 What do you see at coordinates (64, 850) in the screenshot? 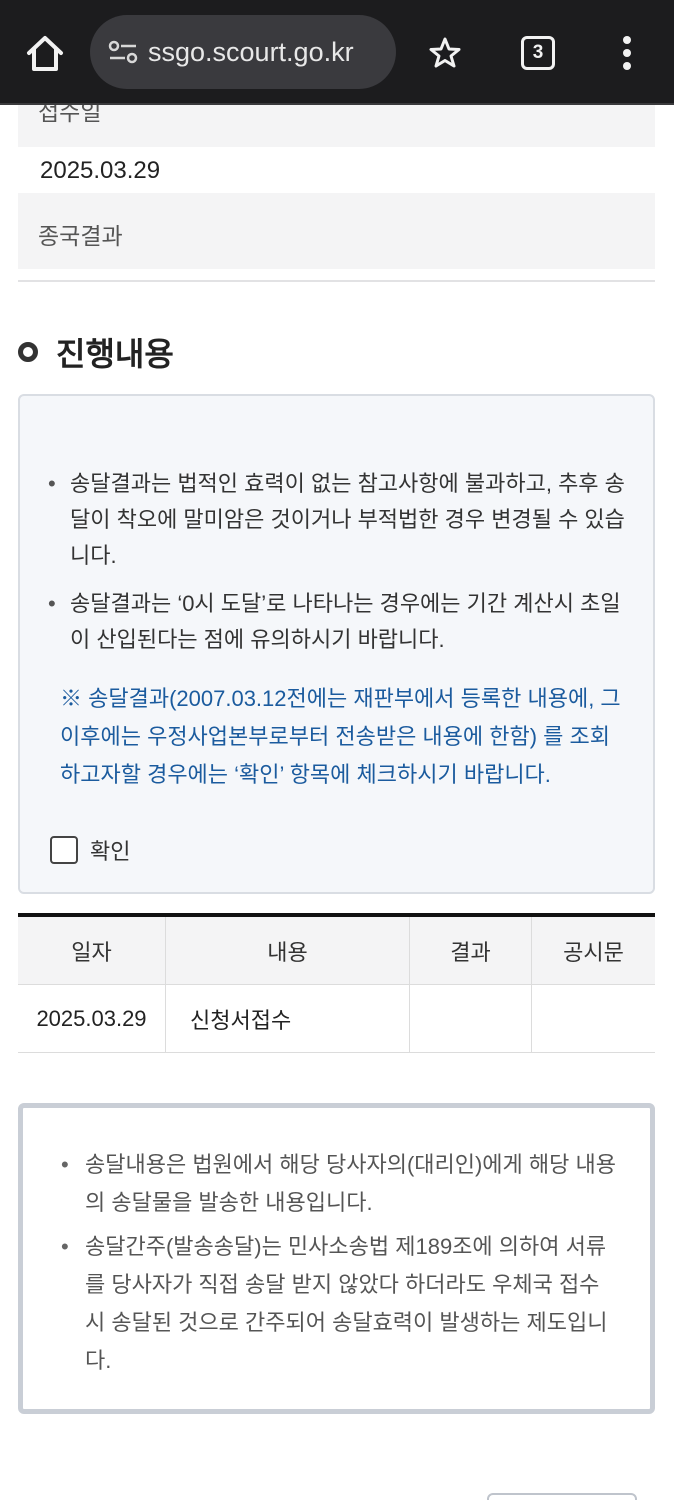
I see `confirm-checkbox` at bounding box center [64, 850].